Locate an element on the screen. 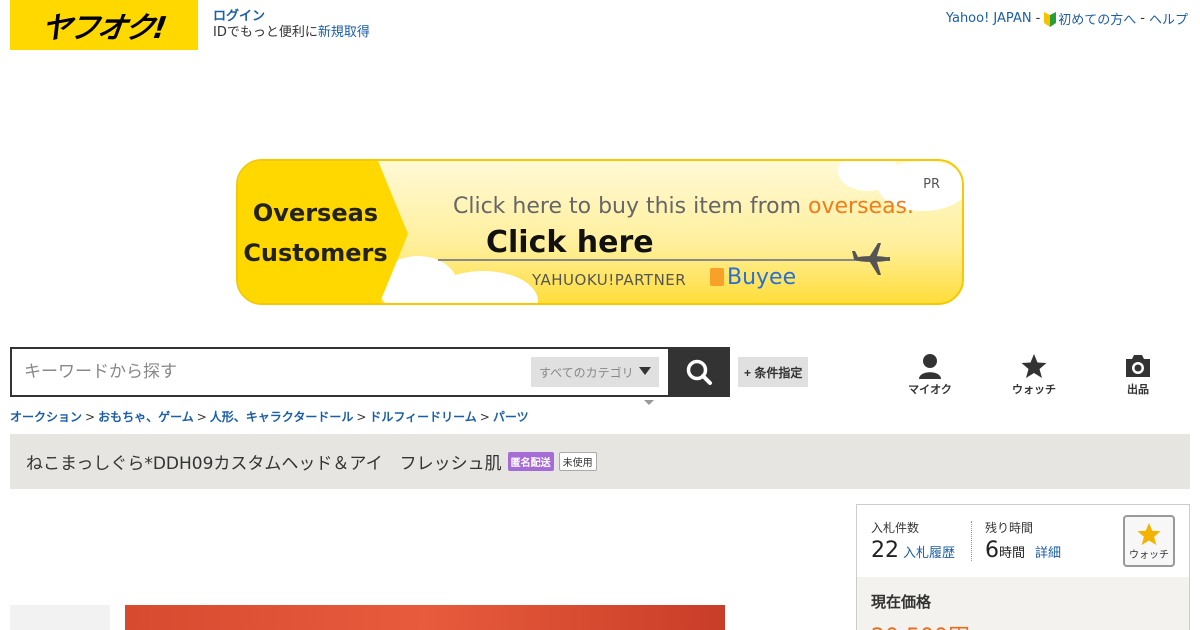 The width and height of the screenshot is (1200, 630). nav-sell-label: 出品 is located at coordinates (1138, 389).